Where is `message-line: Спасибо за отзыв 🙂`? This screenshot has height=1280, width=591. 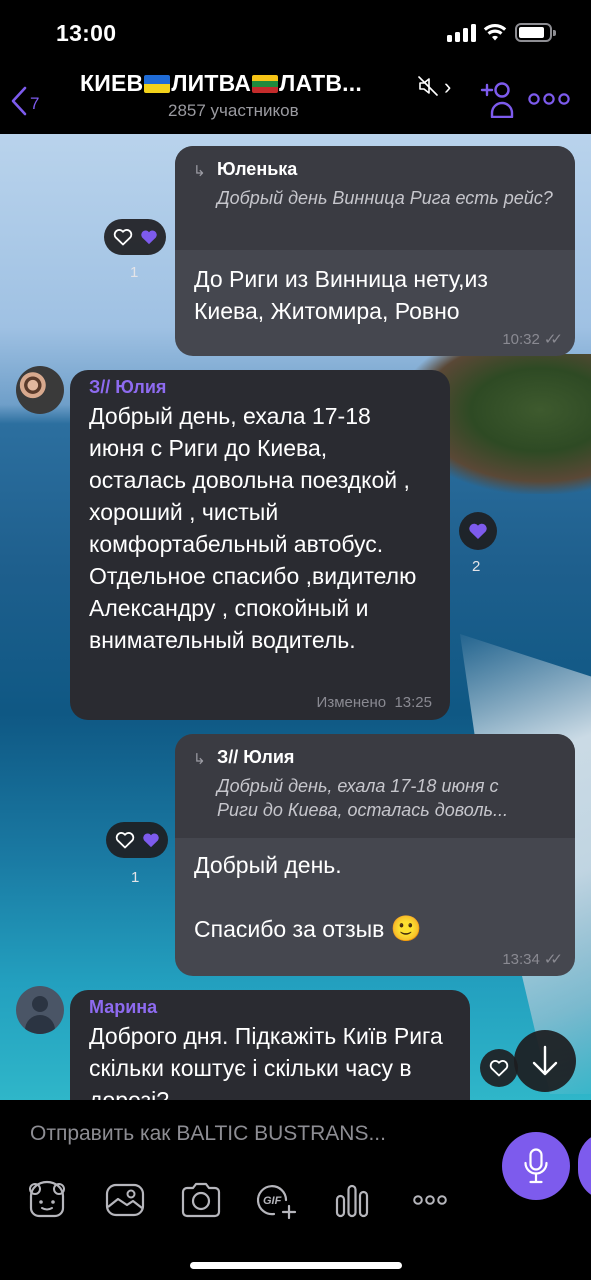
message-line: Спасибо за отзыв 🙂 is located at coordinates (376, 929).